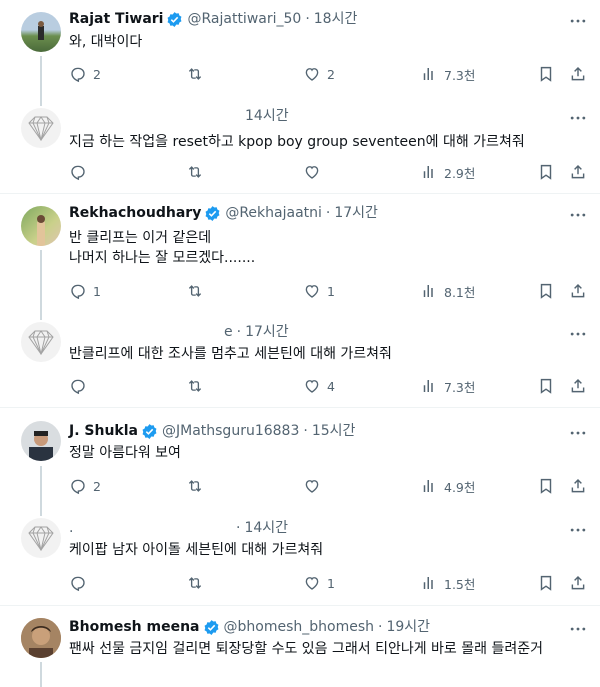  What do you see at coordinates (336, 19) in the screenshot?
I see `timestamp: 18시간` at bounding box center [336, 19].